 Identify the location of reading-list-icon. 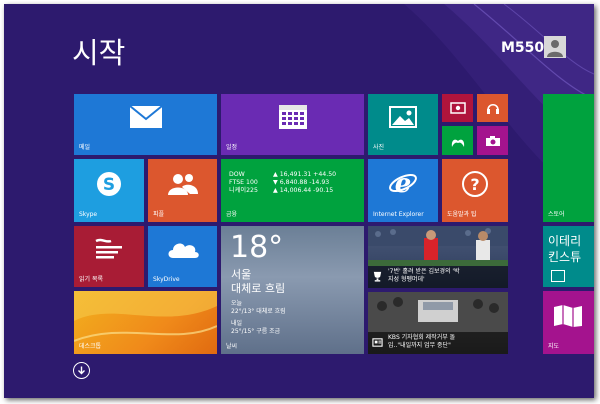
(108, 248).